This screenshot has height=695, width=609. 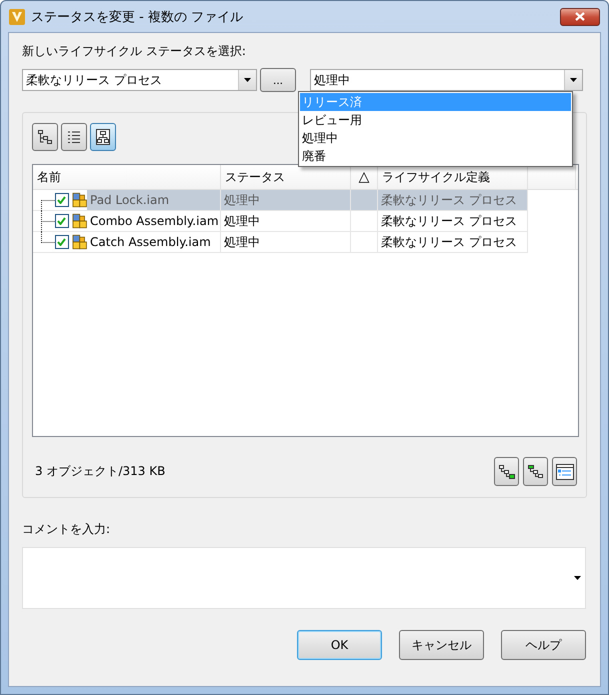 I want to click on dropdown-option: レビュー用, so click(x=435, y=120).